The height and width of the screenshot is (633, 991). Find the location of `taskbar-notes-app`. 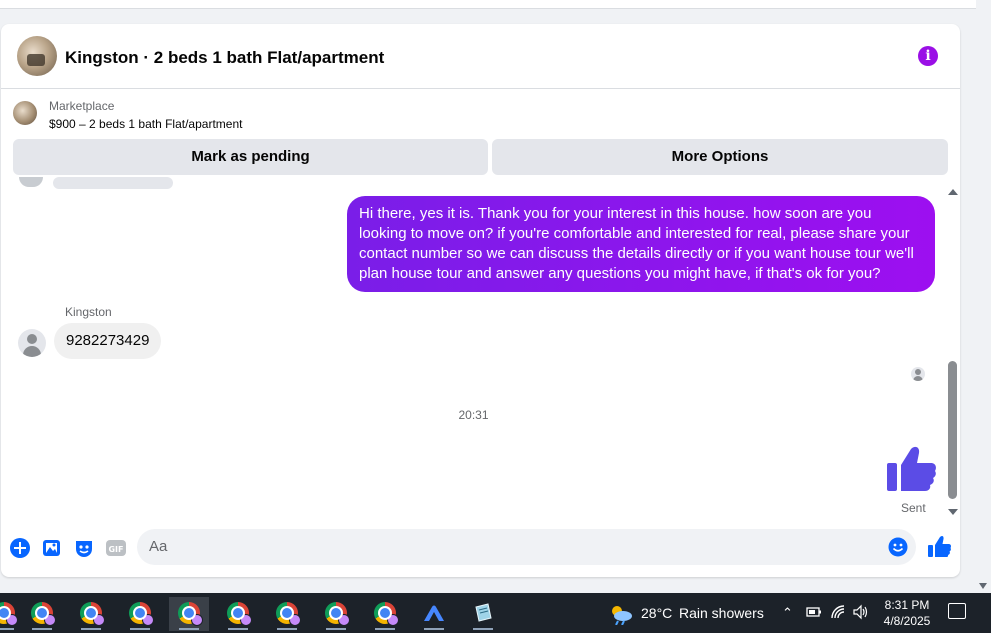

taskbar-notes-app is located at coordinates (483, 614).